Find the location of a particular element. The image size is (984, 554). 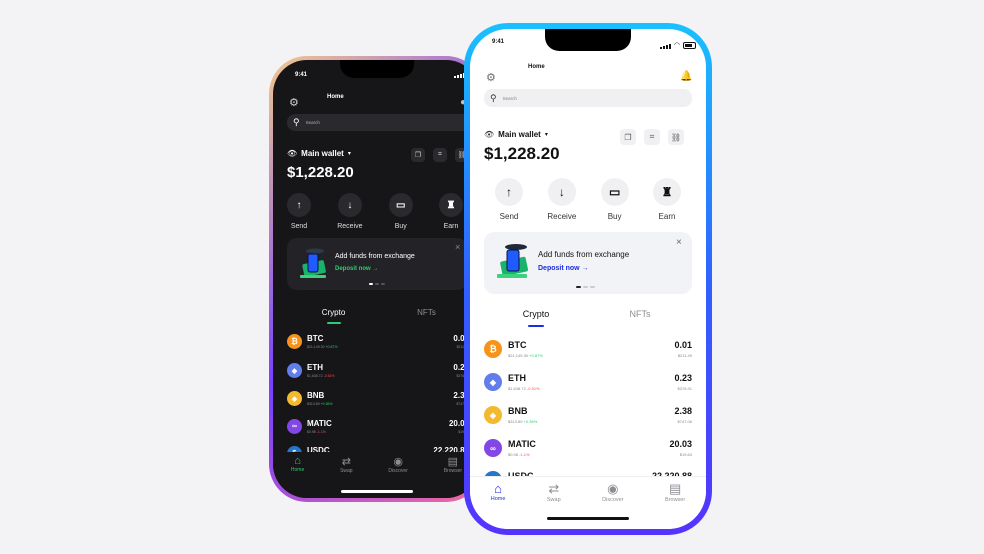

page-title: Home is located at coordinates (335, 97).